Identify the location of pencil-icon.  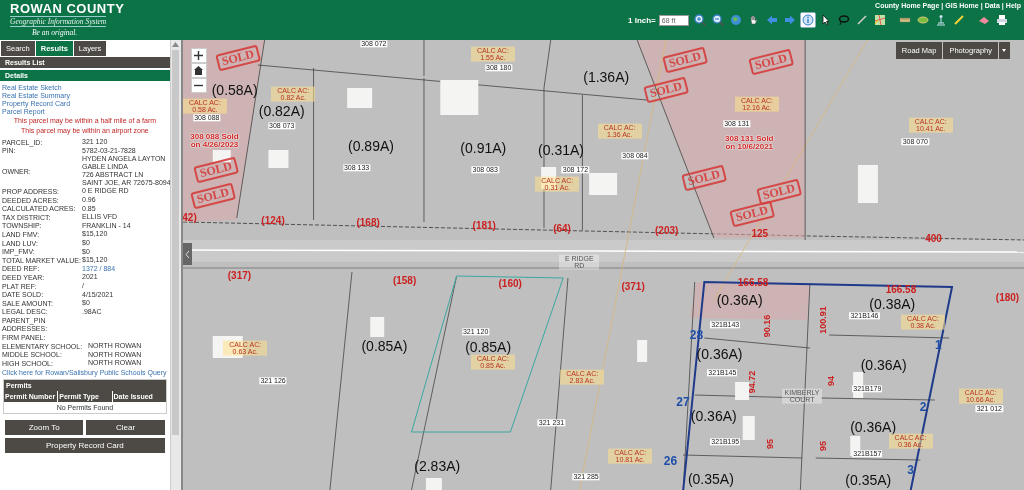
(958, 20).